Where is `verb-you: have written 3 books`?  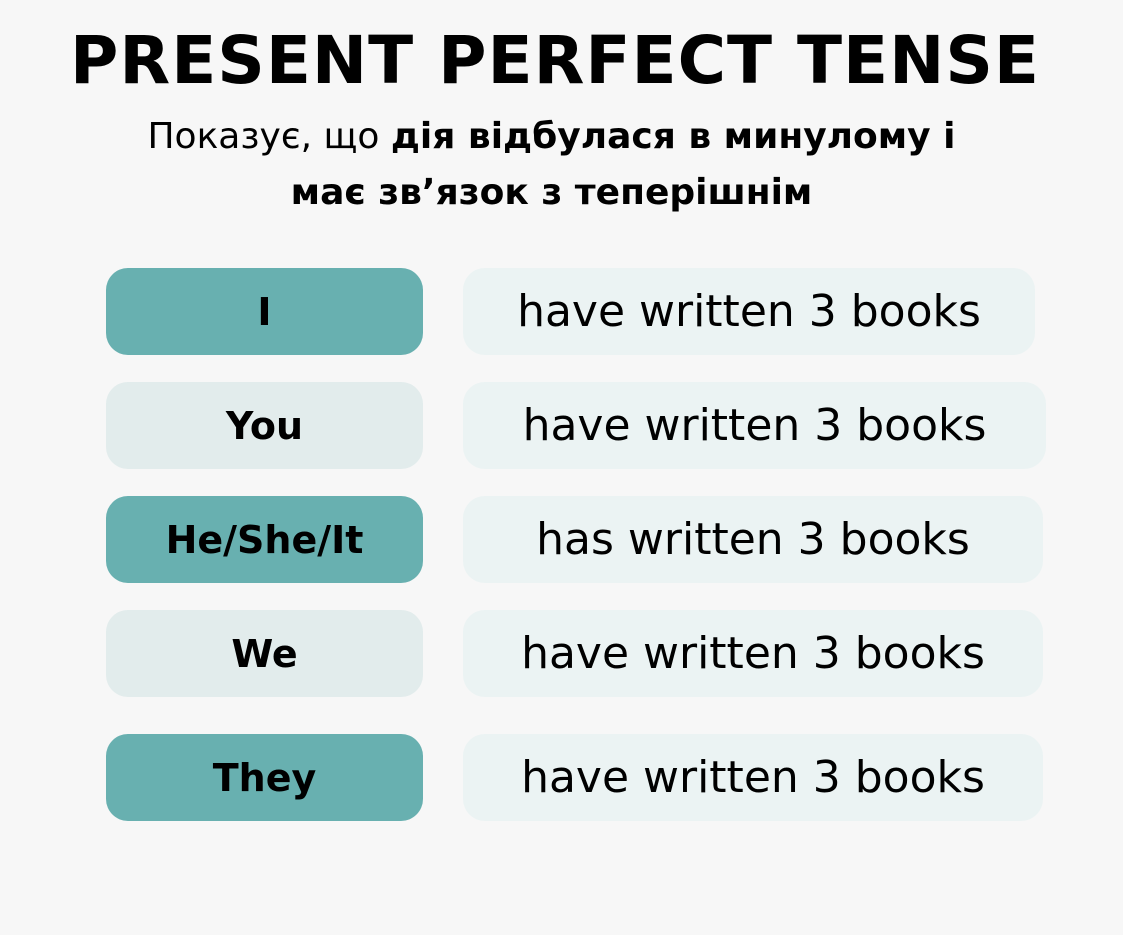
verb-you: have written 3 books is located at coordinates (754, 425).